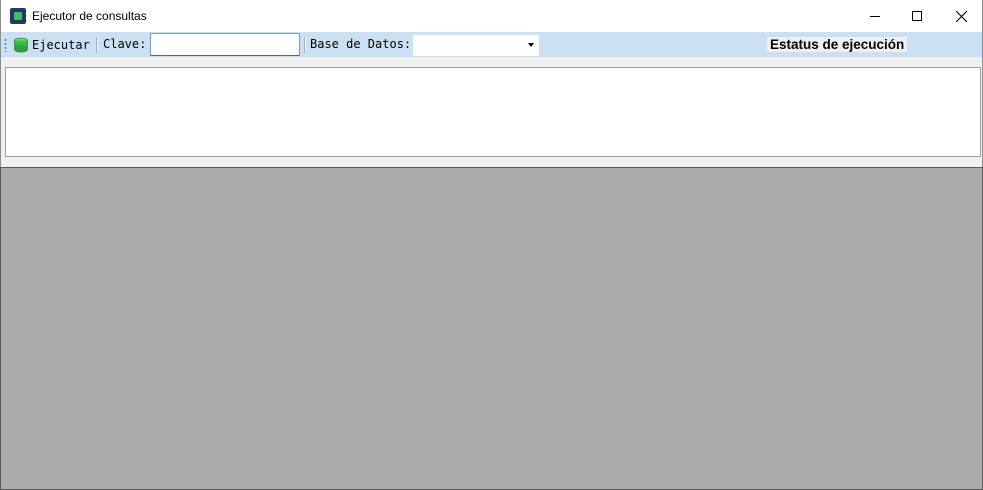 Image resolution: width=983 pixels, height=490 pixels. Describe the element at coordinates (89, 16) in the screenshot. I see `window-title: Ejecutor de consultas` at that location.